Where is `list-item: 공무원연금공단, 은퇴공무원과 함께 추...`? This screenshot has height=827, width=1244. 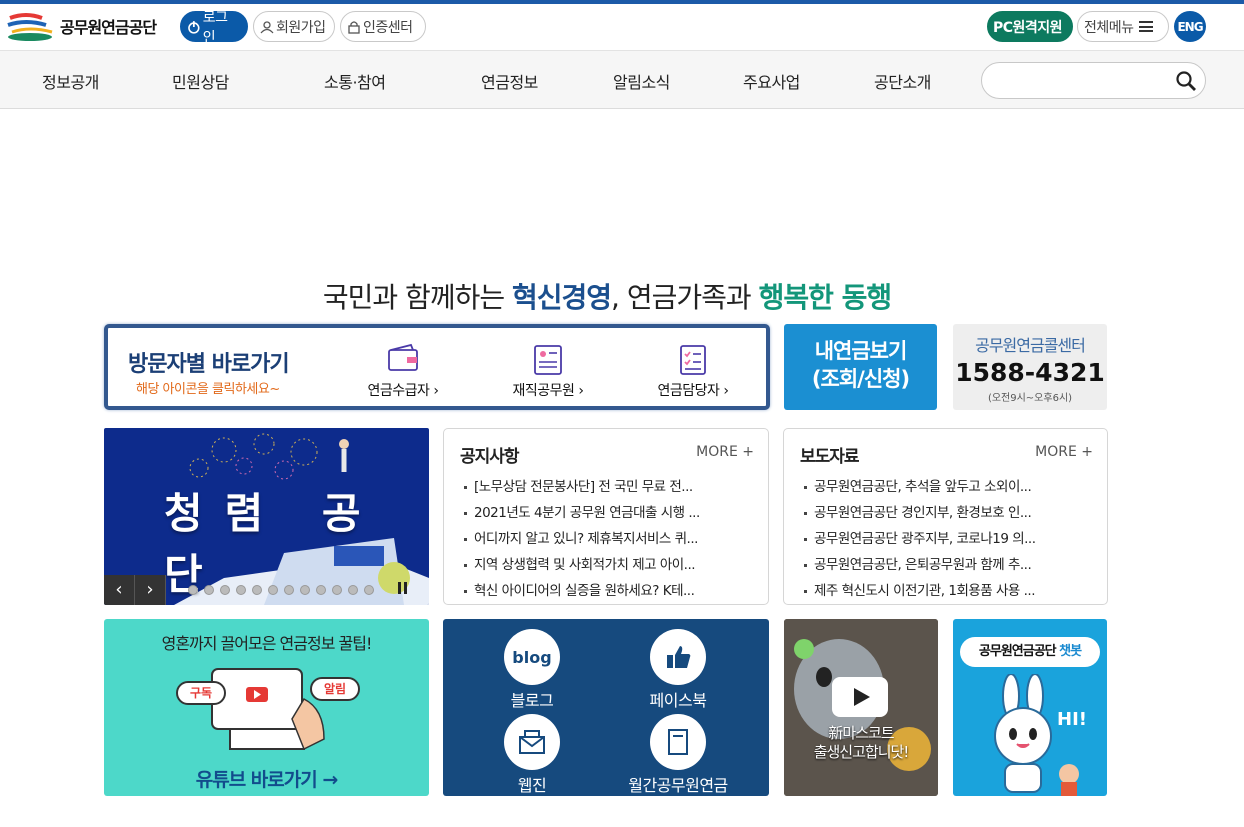
list-item: 공무원연금공단, 은퇴공무원과 함께 추... is located at coordinates (948, 565).